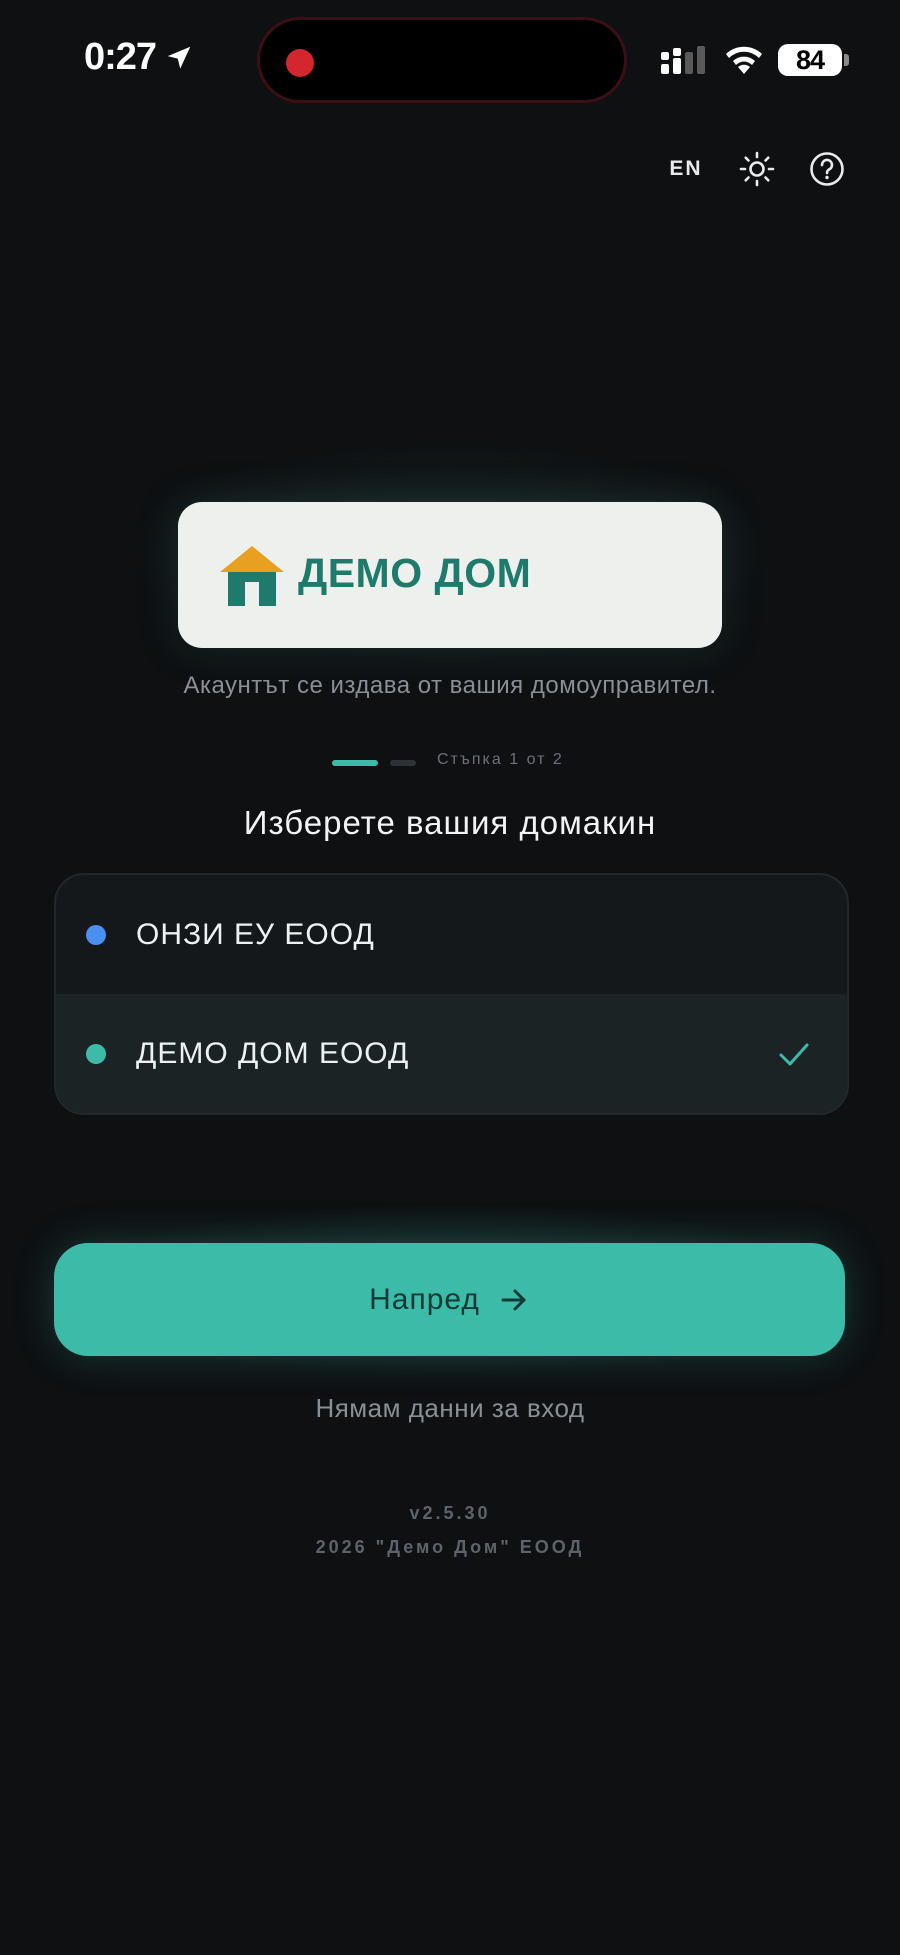  What do you see at coordinates (500, 759) in the screenshot?
I see `step-label: Стъпка 1 от 2` at bounding box center [500, 759].